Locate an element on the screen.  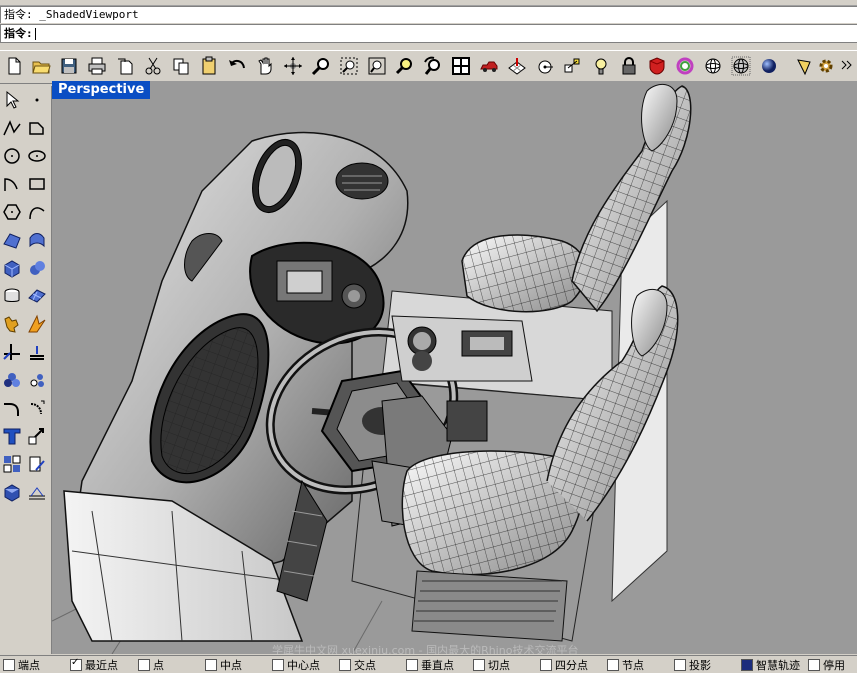
boolean-icon is located at coordinates (37, 324).